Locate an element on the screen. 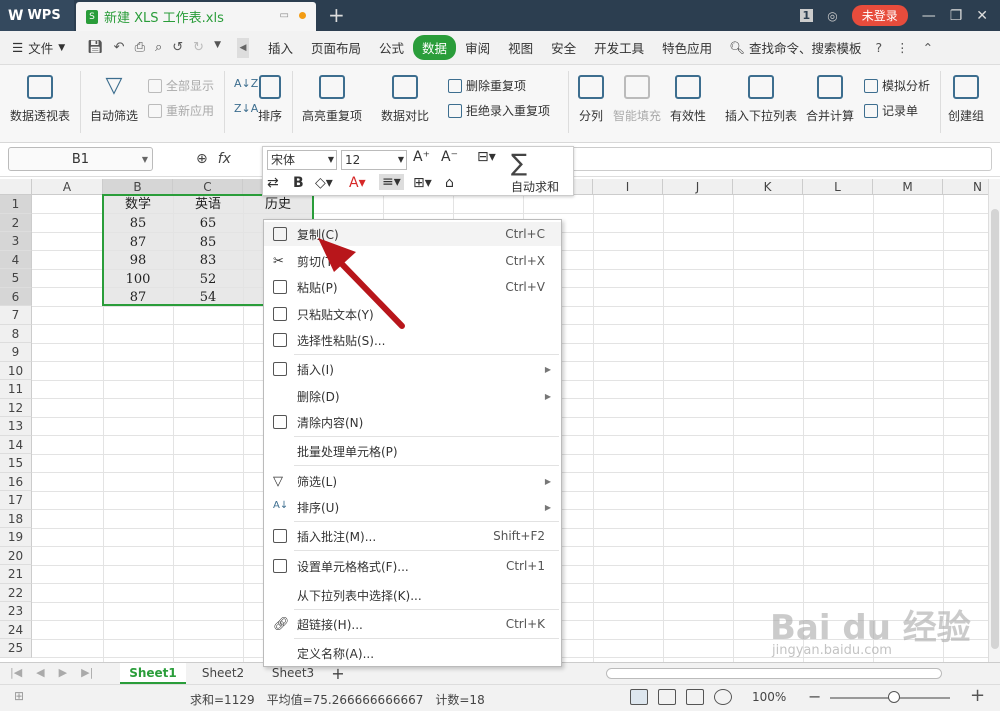 The height and width of the screenshot is (711, 1000). row-header: 20 is located at coordinates (16, 555).